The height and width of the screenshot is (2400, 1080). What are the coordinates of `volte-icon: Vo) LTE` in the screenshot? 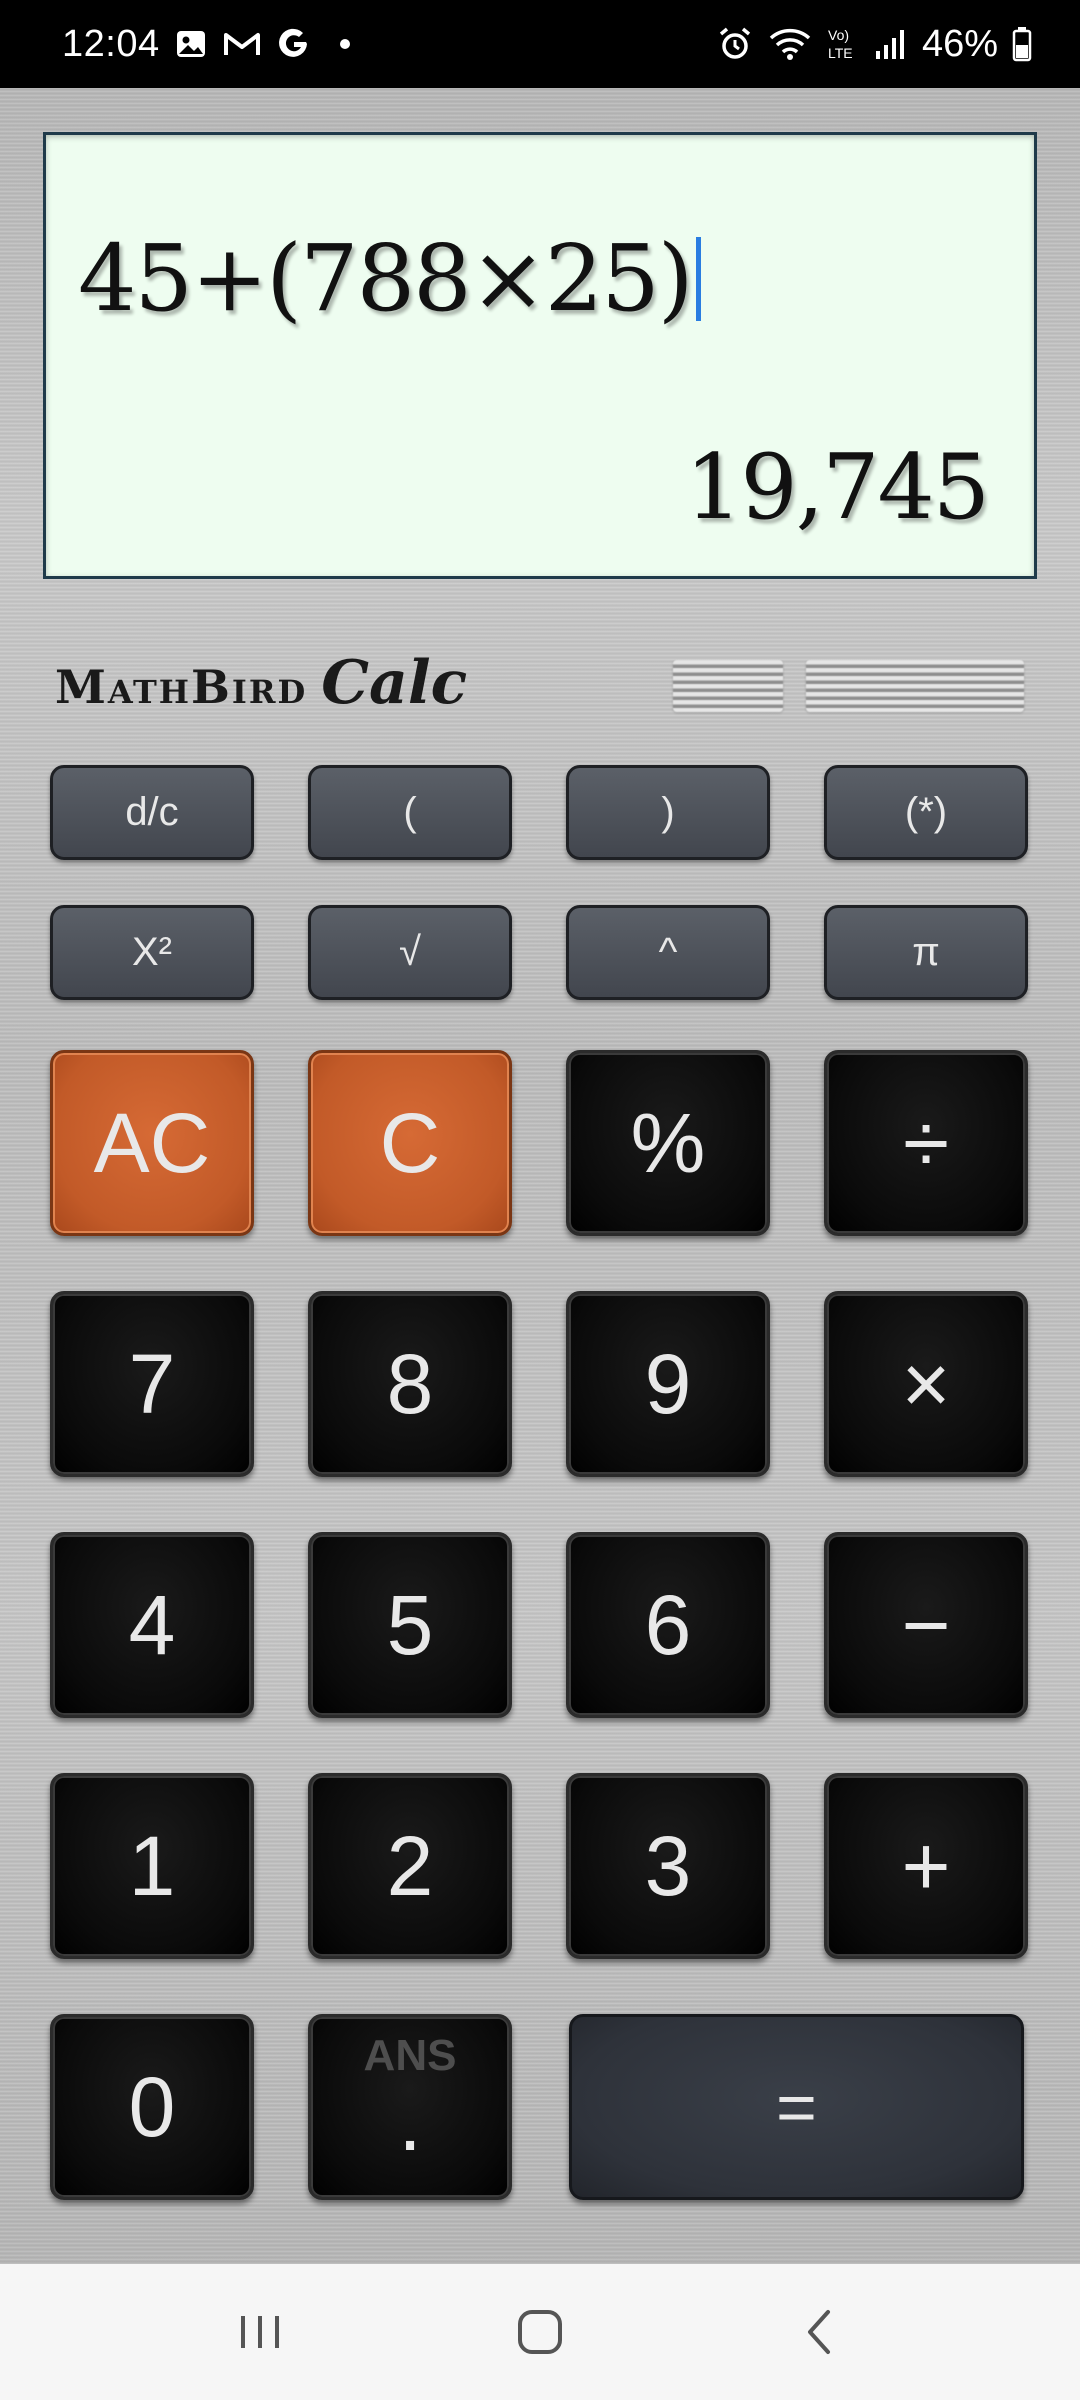 It's located at (843, 44).